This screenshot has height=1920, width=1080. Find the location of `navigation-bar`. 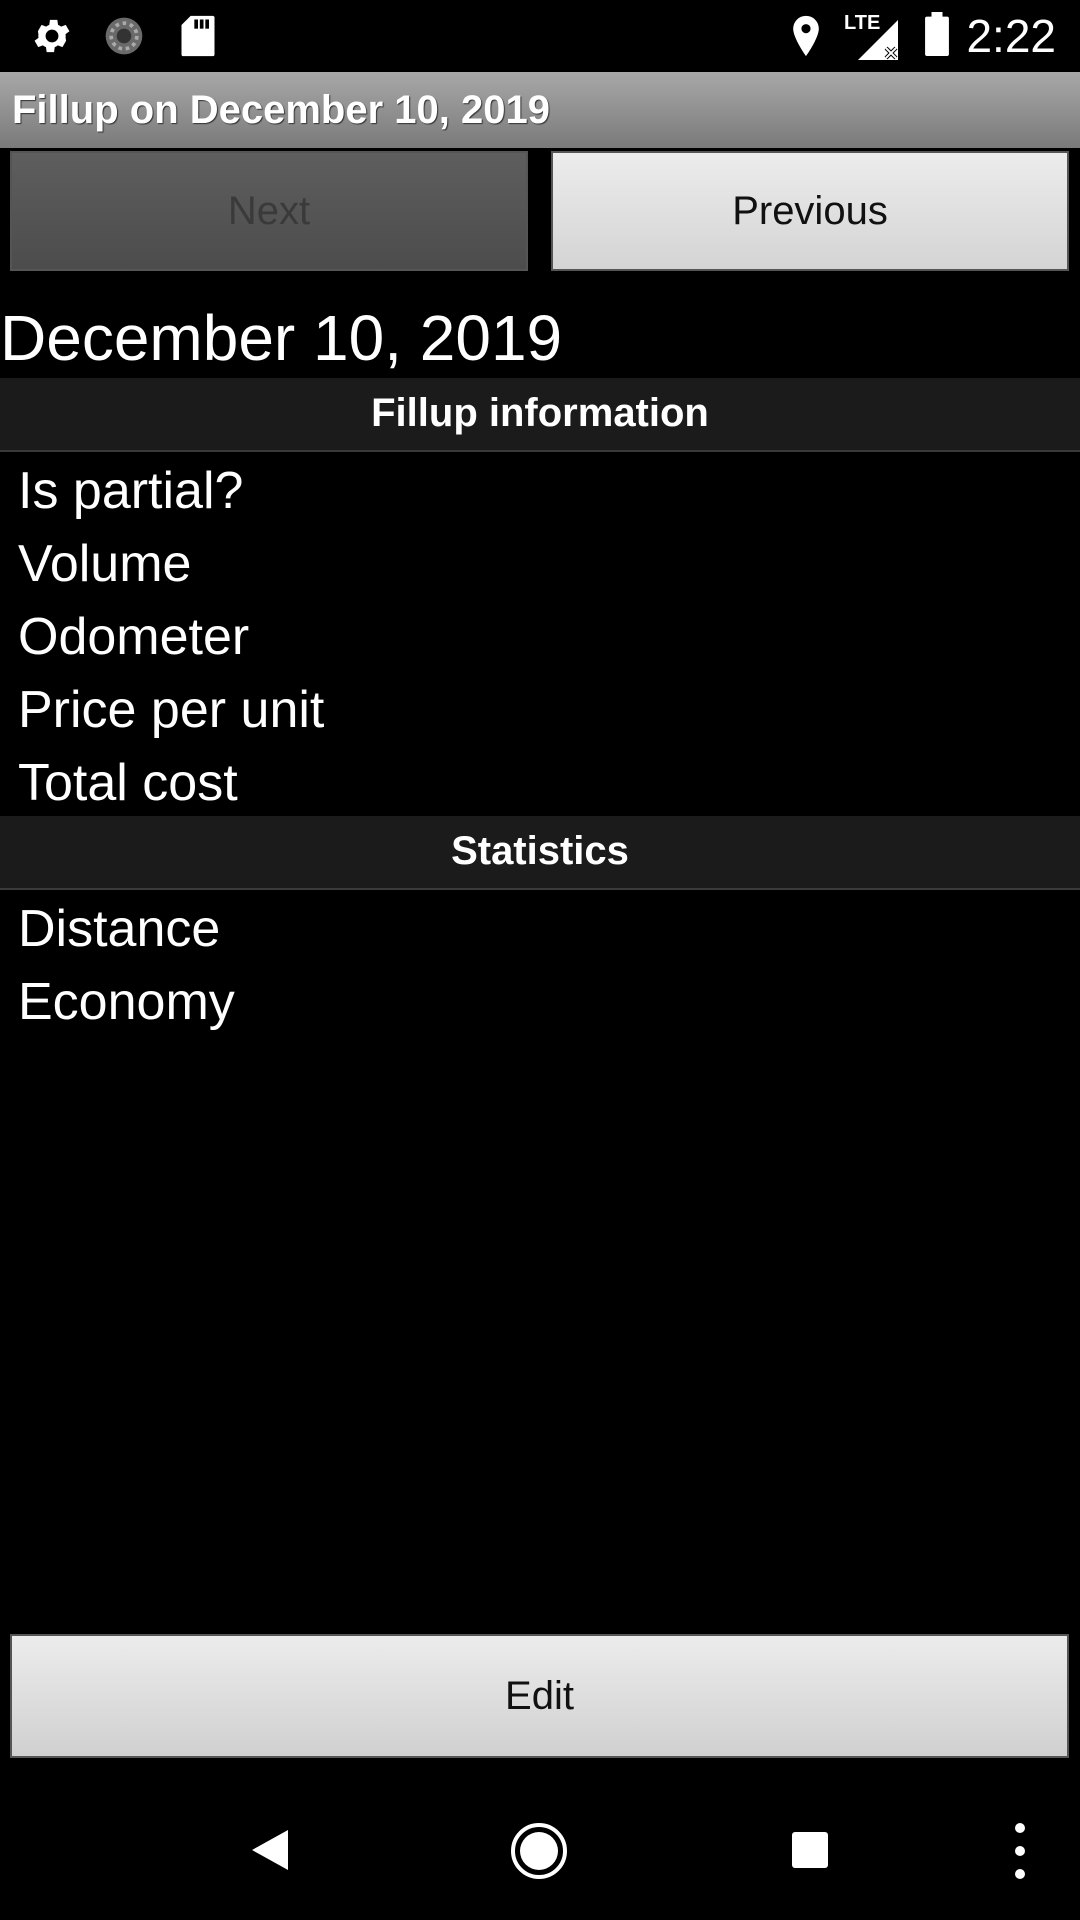

navigation-bar is located at coordinates (540, 1853).